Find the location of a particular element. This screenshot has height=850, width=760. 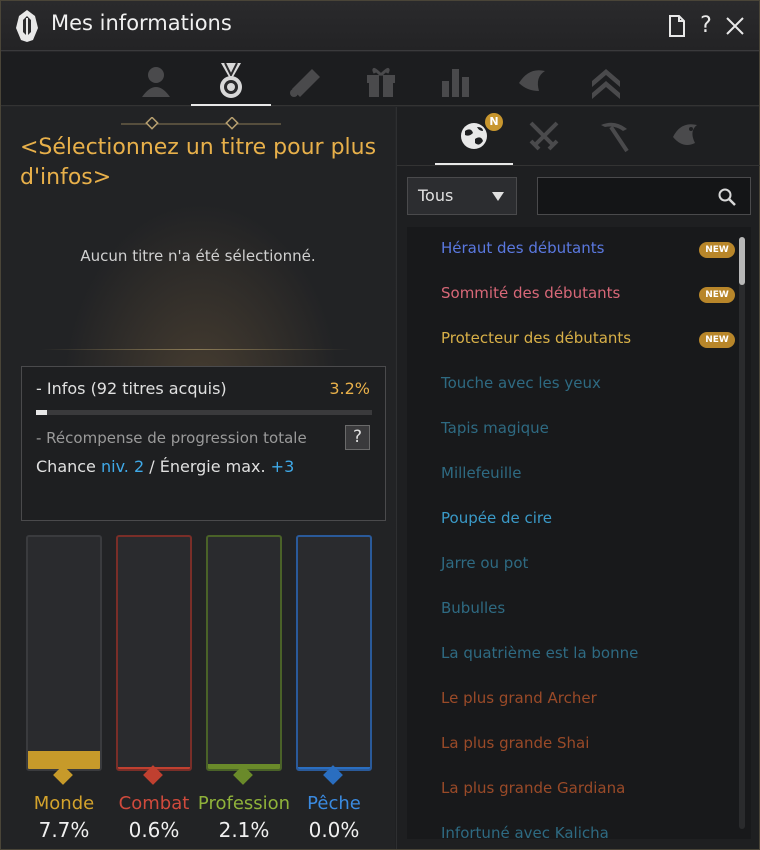

fish-hook-icon is located at coordinates (532, 80).